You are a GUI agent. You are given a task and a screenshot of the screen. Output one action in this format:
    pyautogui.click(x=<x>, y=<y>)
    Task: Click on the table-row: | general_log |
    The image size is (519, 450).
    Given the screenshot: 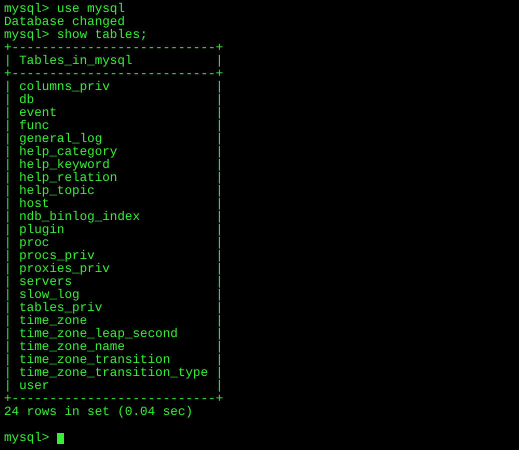 What is the action you would take?
    pyautogui.click(x=114, y=139)
    